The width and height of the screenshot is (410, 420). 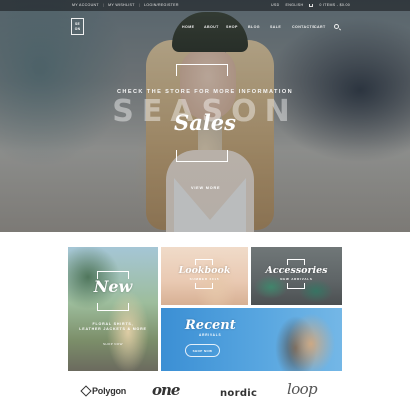 What do you see at coordinates (166, 390) in the screenshot?
I see `brand-one: one` at bounding box center [166, 390].